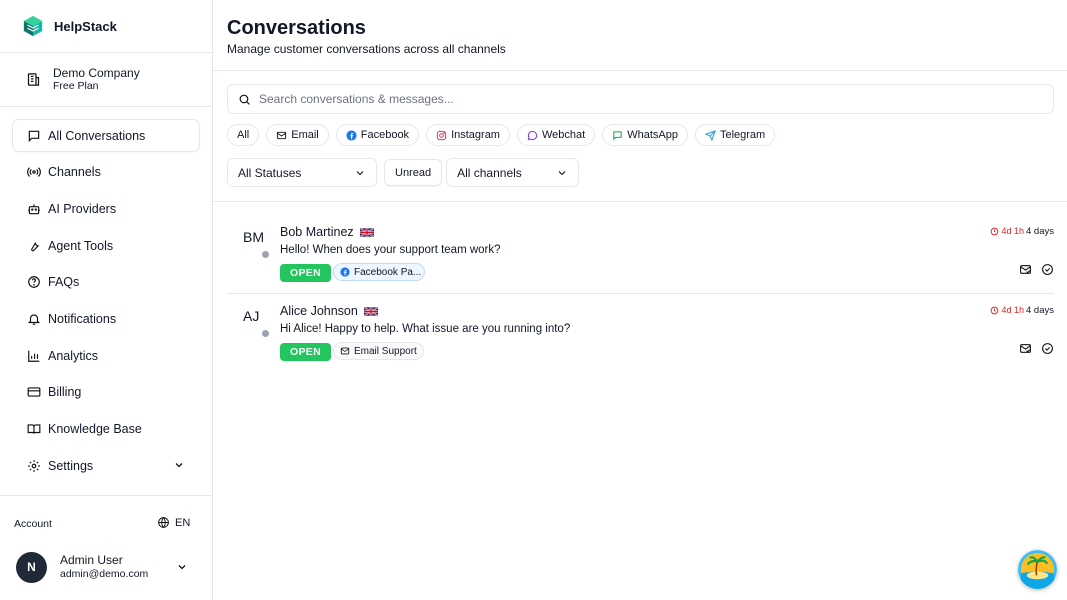 The width and height of the screenshot is (1067, 600). I want to click on contact-initials: AJ, so click(251, 316).